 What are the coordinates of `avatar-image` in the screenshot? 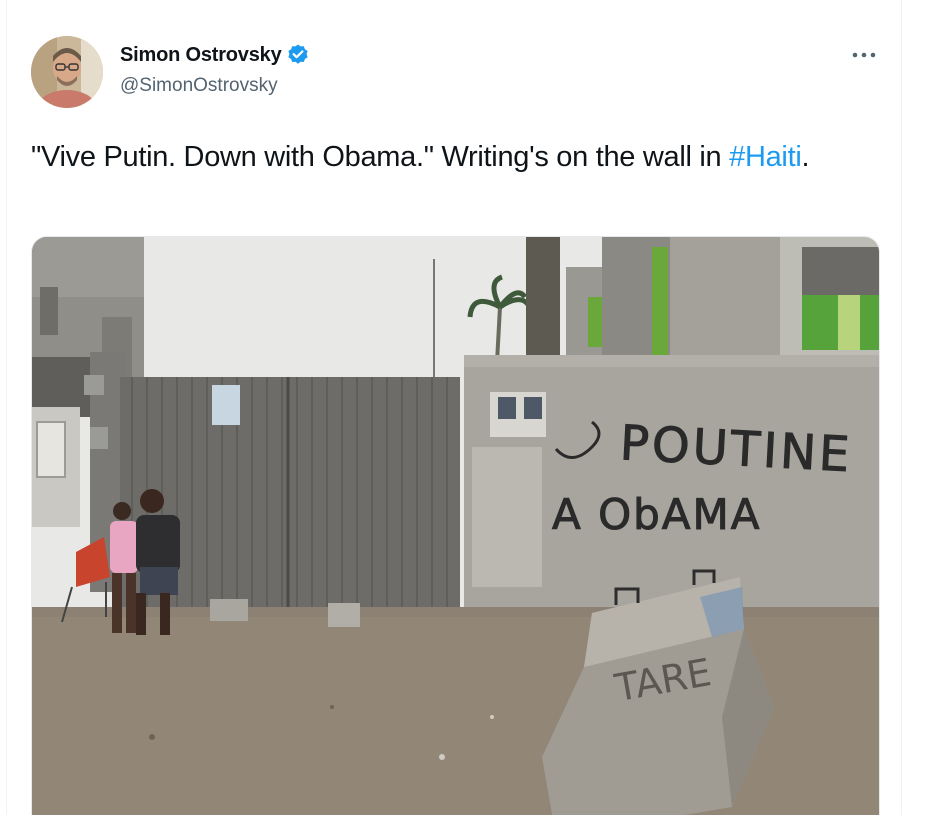 It's located at (67, 72).